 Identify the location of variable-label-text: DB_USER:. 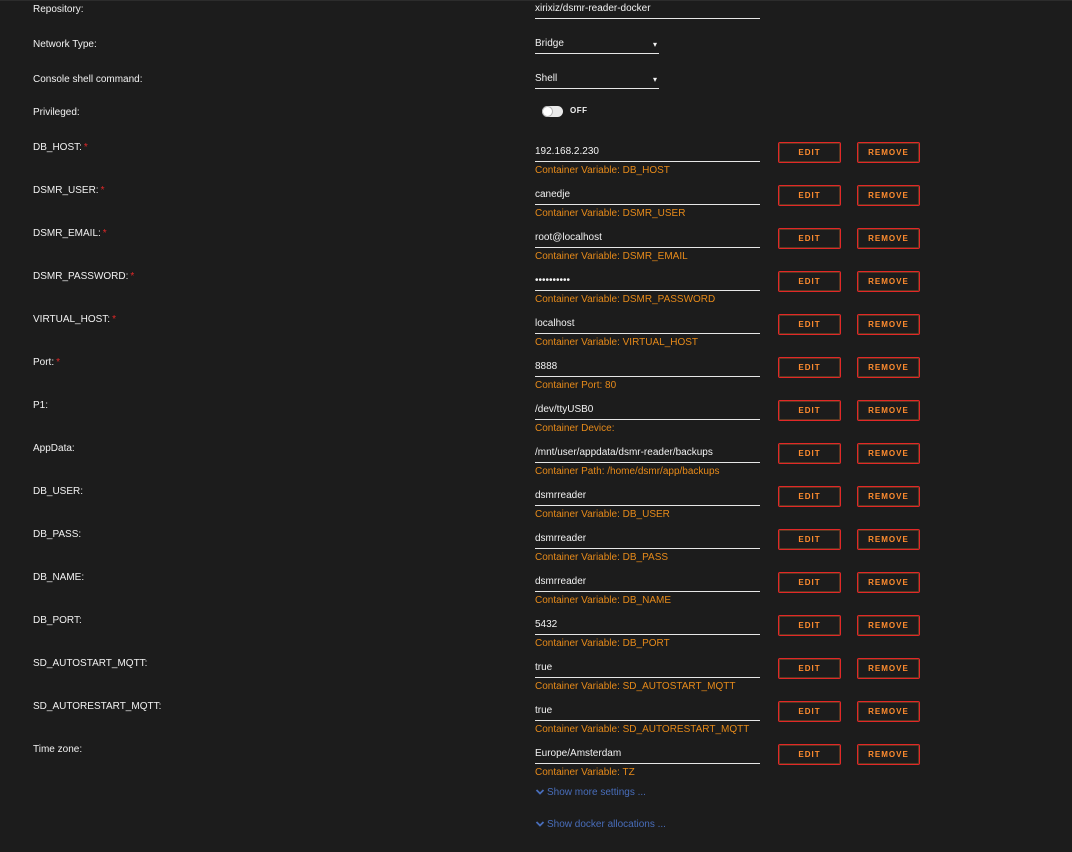
(58, 491).